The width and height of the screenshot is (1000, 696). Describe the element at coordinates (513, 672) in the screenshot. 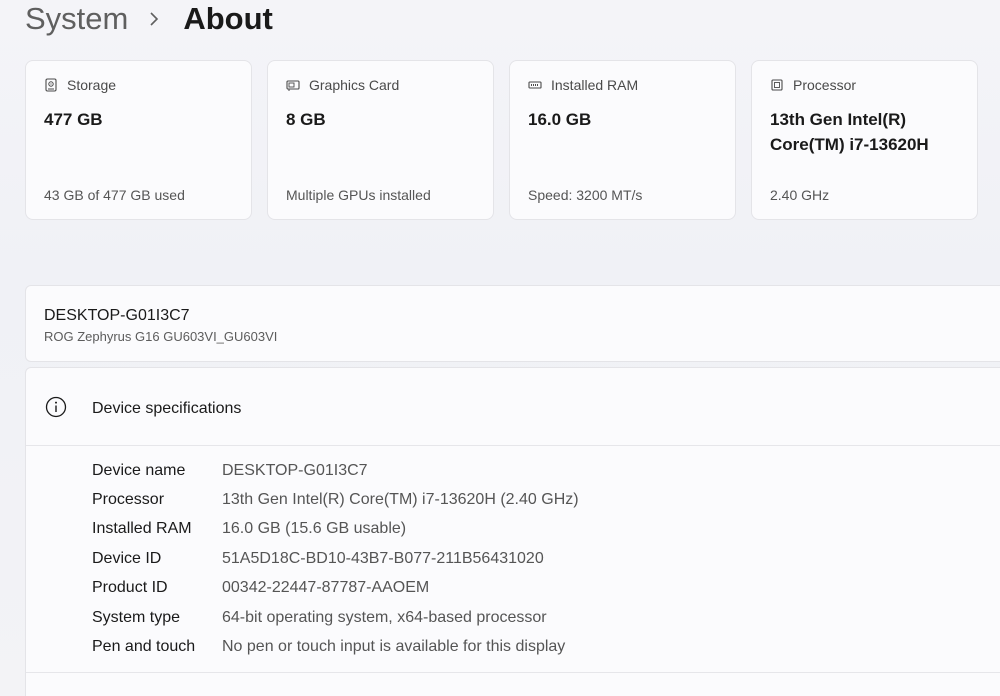

I see `divider` at that location.